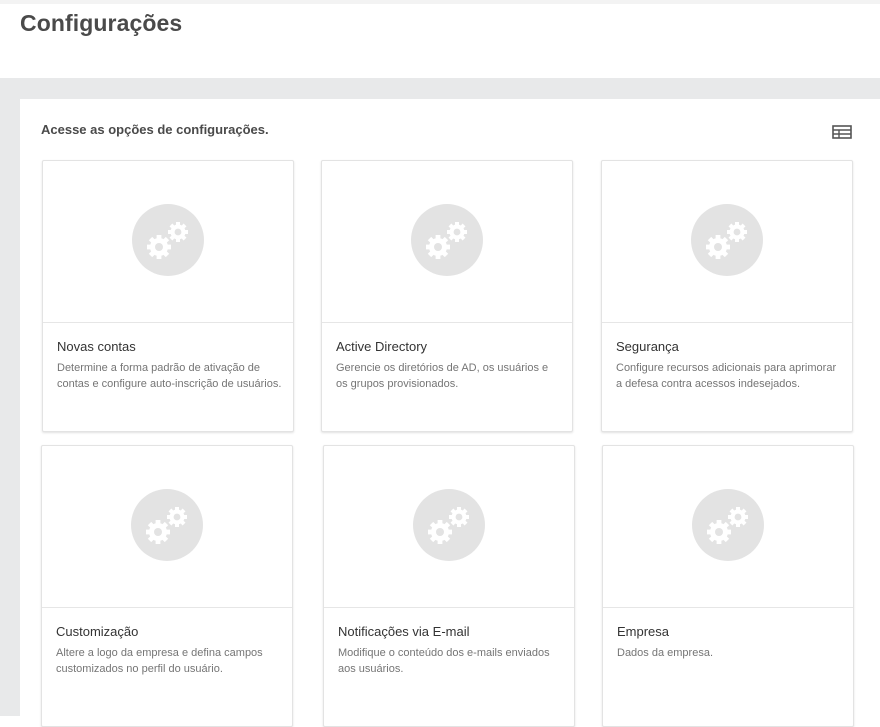 The width and height of the screenshot is (880, 727). Describe the element at coordinates (665, 653) in the screenshot. I see `card-description: Dados da empresa.` at that location.